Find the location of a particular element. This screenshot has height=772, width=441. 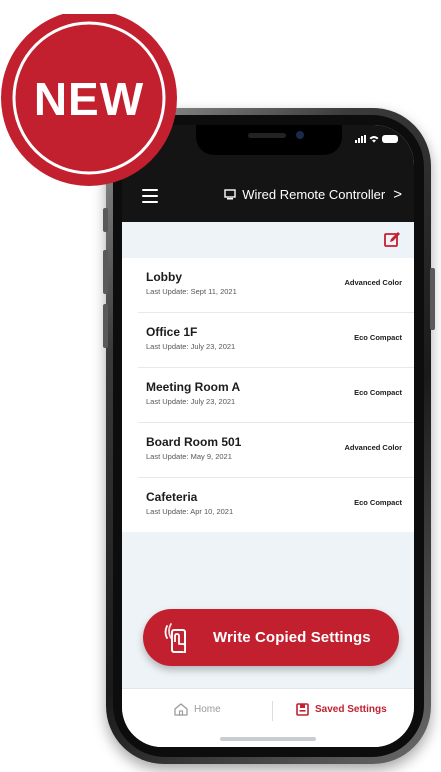

setting-updated: Last Update: May 9, 2021 is located at coordinates (189, 456).